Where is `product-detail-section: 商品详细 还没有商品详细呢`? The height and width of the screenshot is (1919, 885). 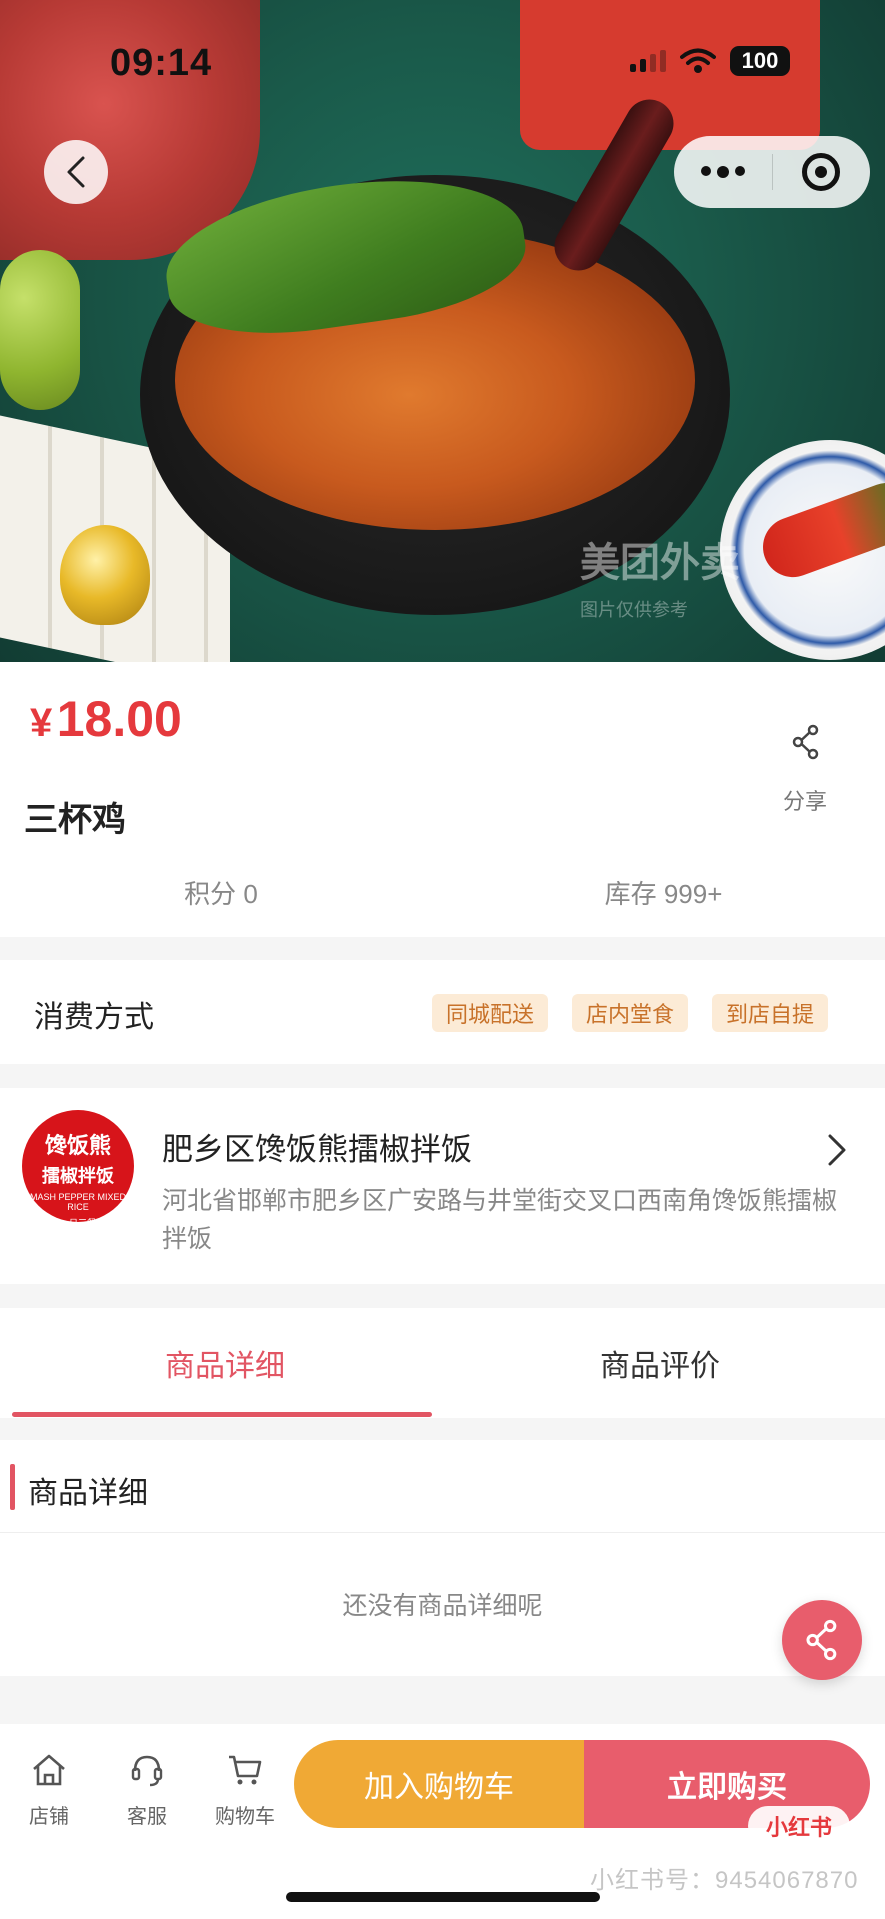
product-detail-section: 商品详细 还没有商品详细呢 is located at coordinates (442, 1558).